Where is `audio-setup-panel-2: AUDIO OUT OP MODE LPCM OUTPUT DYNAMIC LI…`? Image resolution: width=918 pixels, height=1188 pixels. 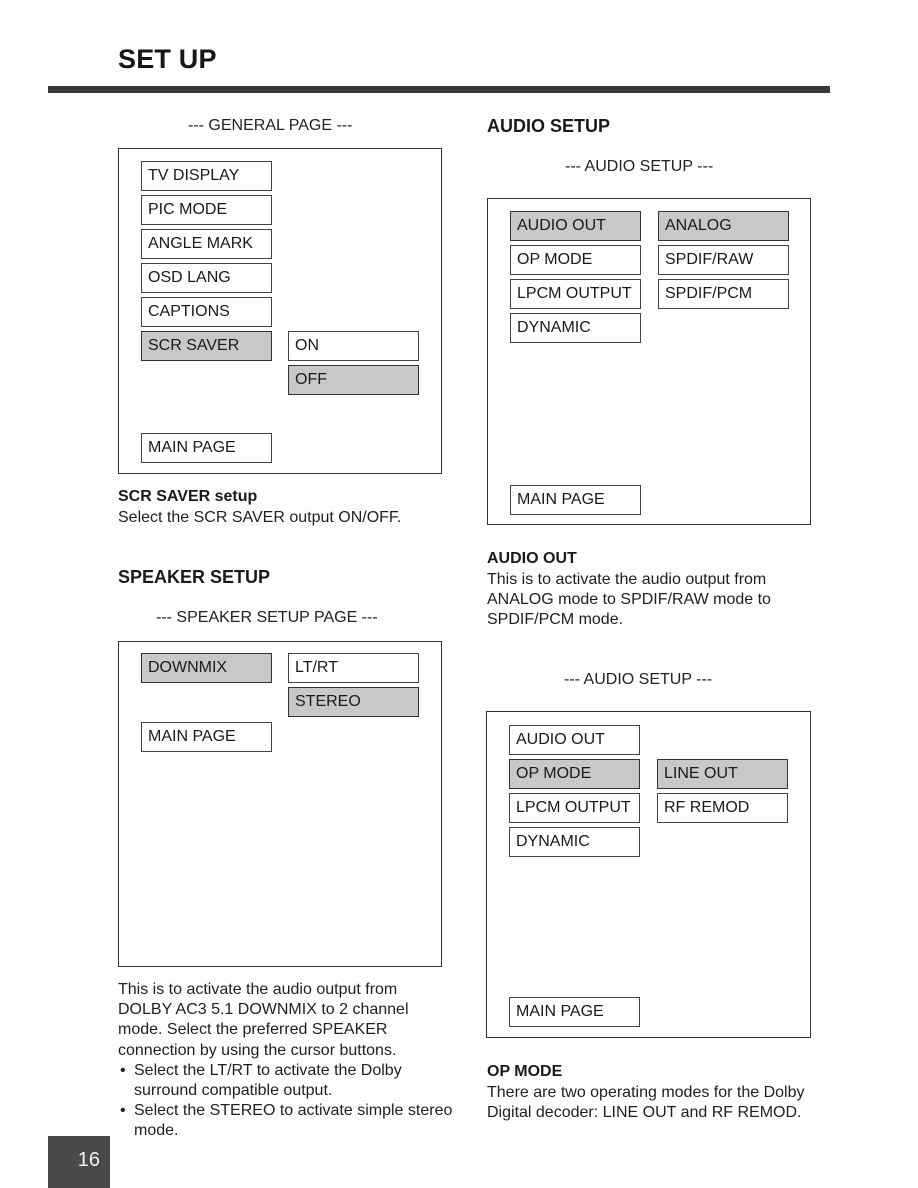 audio-setup-panel-2: AUDIO OUT OP MODE LPCM OUTPUT DYNAMIC LI… is located at coordinates (648, 874).